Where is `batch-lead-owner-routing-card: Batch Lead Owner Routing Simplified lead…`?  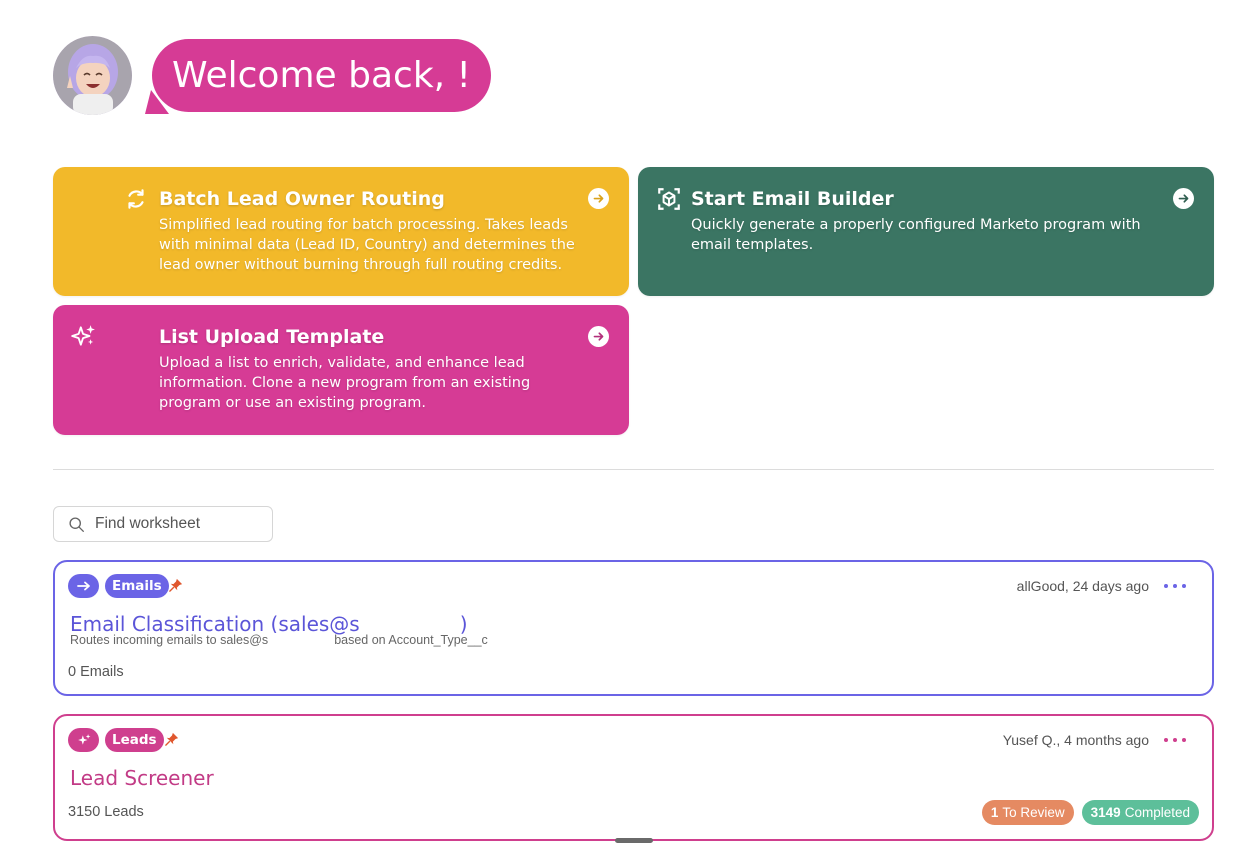
batch-lead-owner-routing-card: Batch Lead Owner Routing Simplified lead… is located at coordinates (341, 231).